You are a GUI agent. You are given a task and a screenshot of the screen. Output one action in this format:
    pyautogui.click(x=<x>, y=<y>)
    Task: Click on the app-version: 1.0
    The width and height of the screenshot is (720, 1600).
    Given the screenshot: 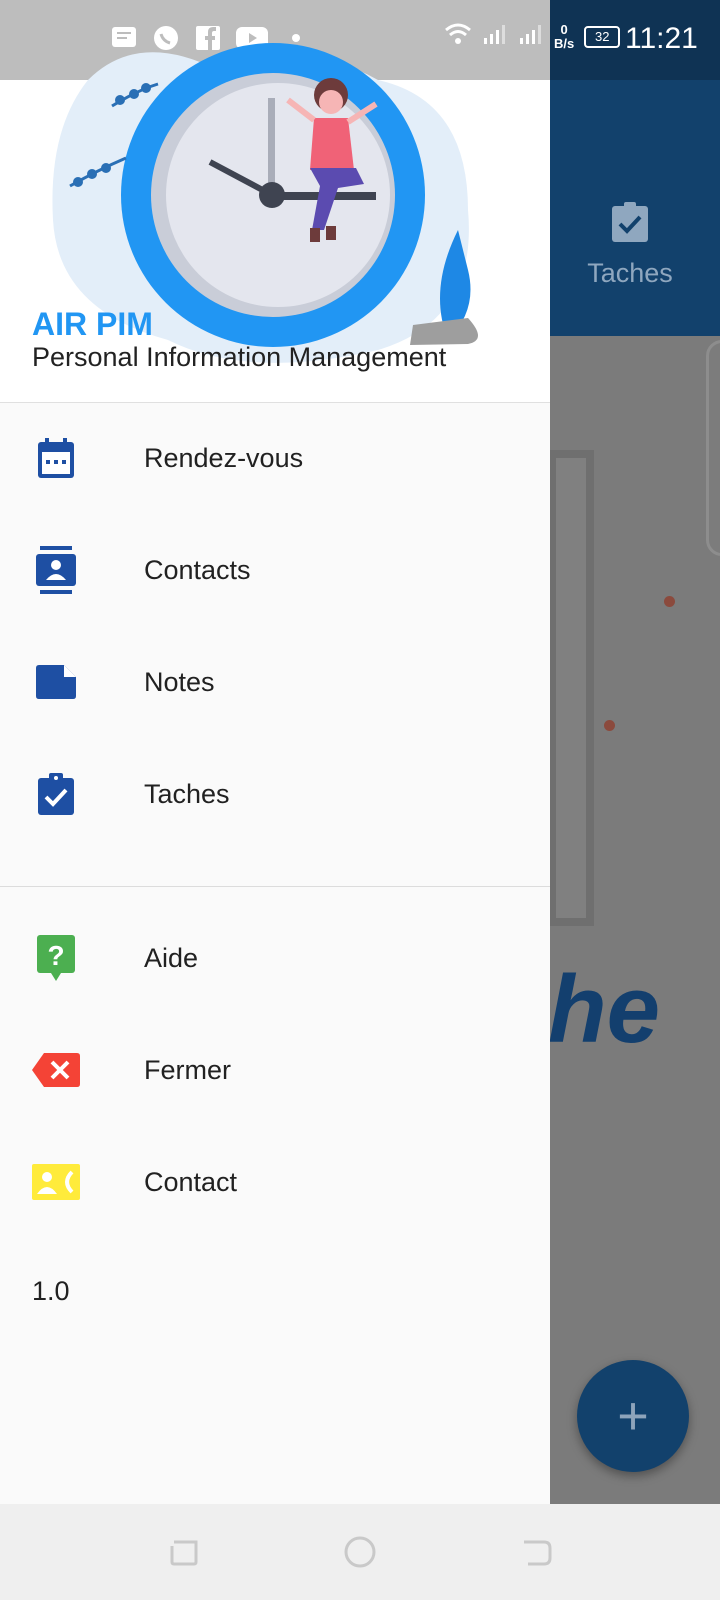 What is the action you would take?
    pyautogui.click(x=51, y=1291)
    